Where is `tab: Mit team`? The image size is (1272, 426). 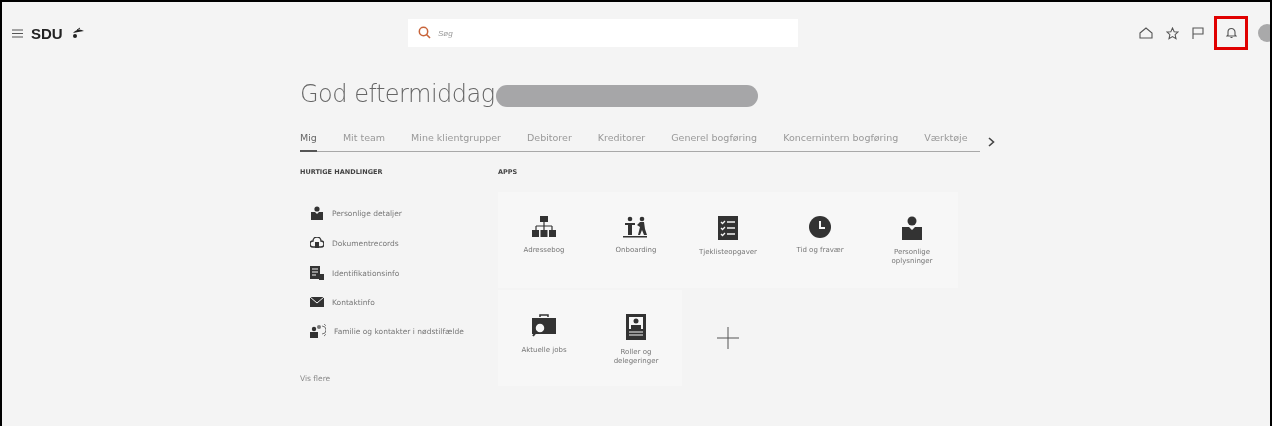 tab: Mit team is located at coordinates (364, 142).